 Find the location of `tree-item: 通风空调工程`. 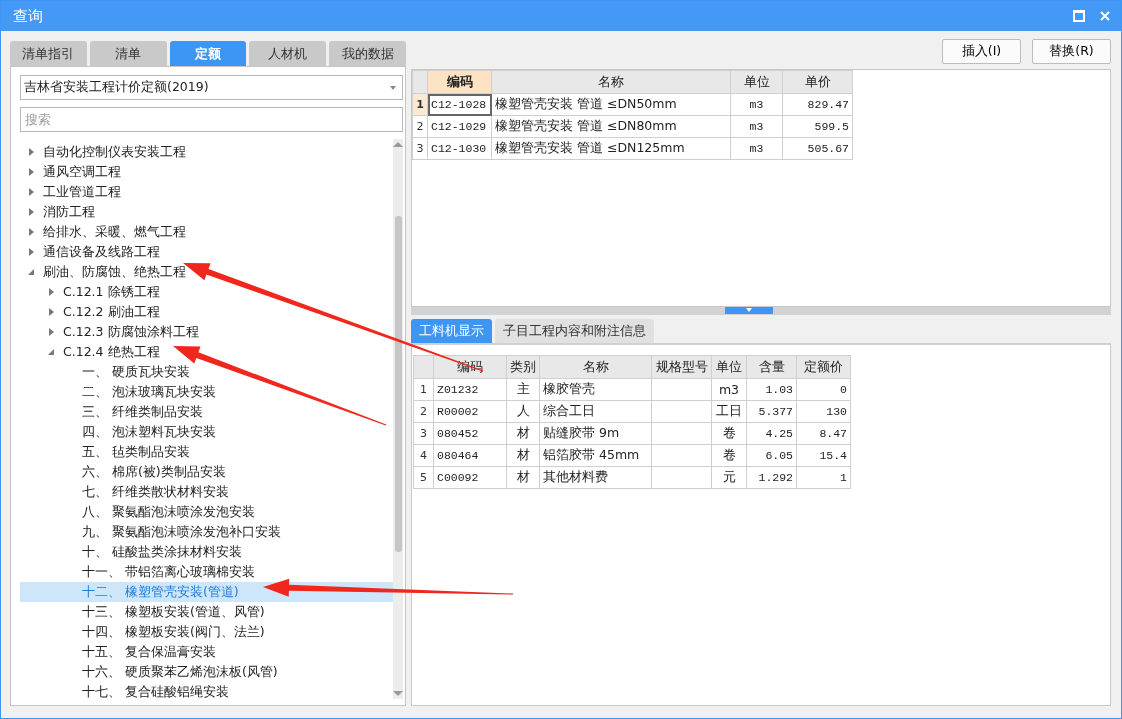

tree-item: 通风空调工程 is located at coordinates (206, 172).